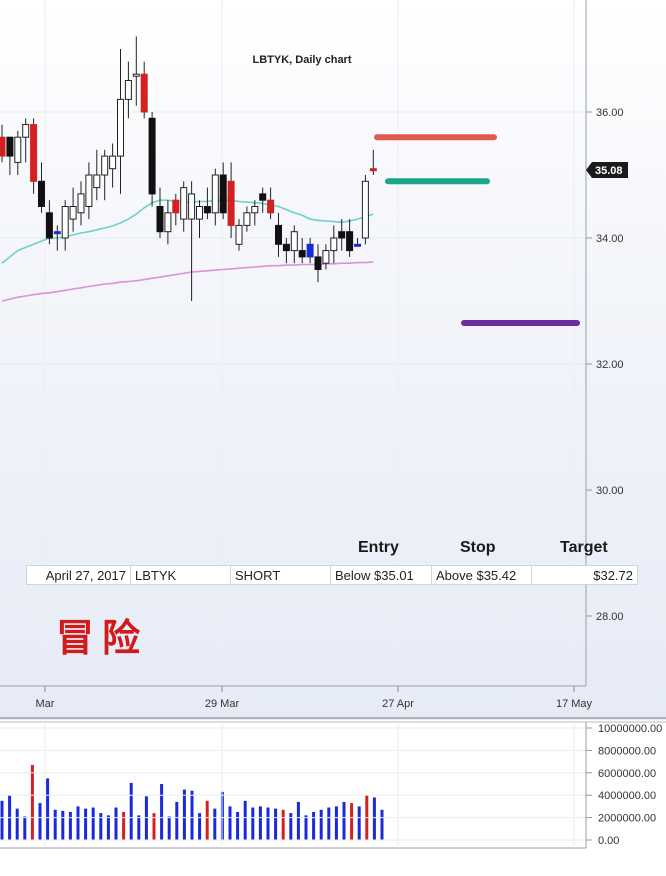 This screenshot has height=876, width=666. Describe the element at coordinates (610, 239) in the screenshot. I see `y-tick-label: 34.00` at that location.